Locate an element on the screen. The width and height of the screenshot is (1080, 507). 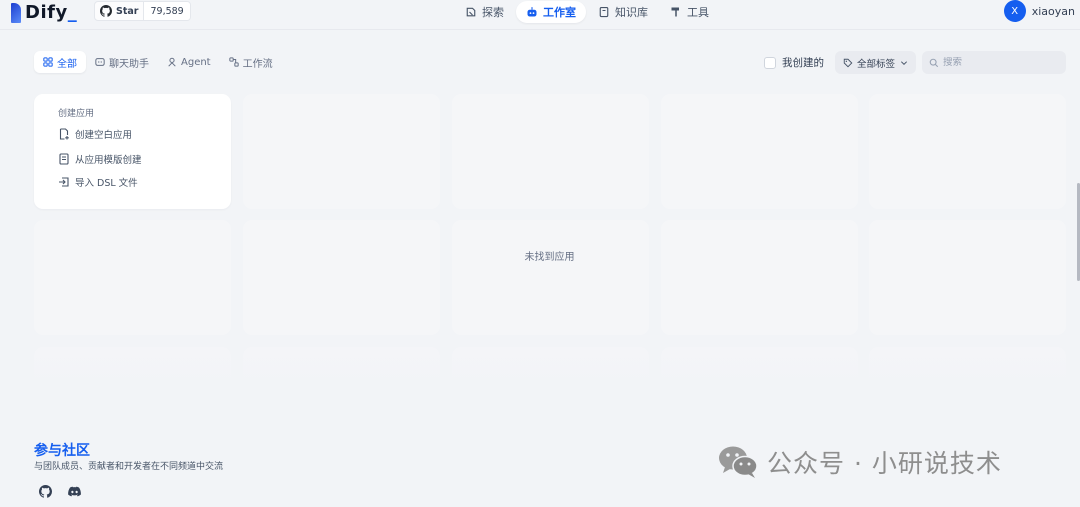
workflow-icon is located at coordinates (233, 62).